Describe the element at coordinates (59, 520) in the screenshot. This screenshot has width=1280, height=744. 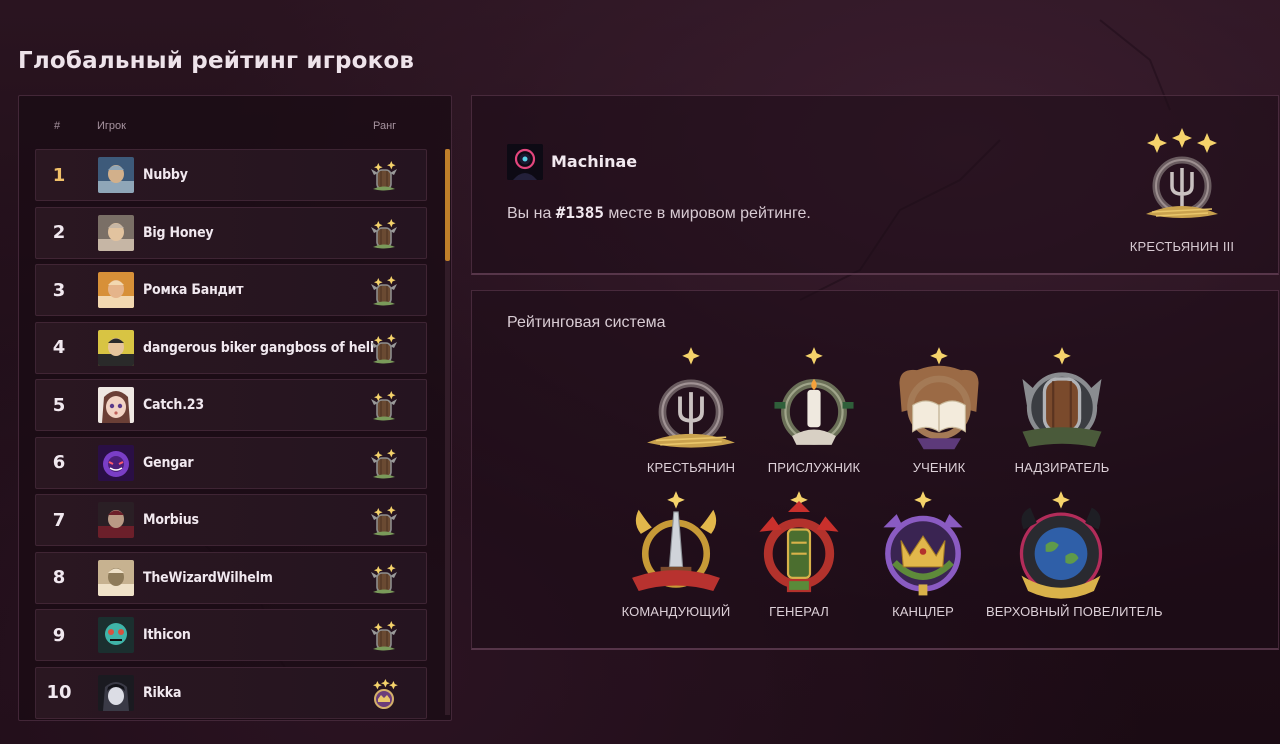
I see `row-rank-number: 7` at that location.